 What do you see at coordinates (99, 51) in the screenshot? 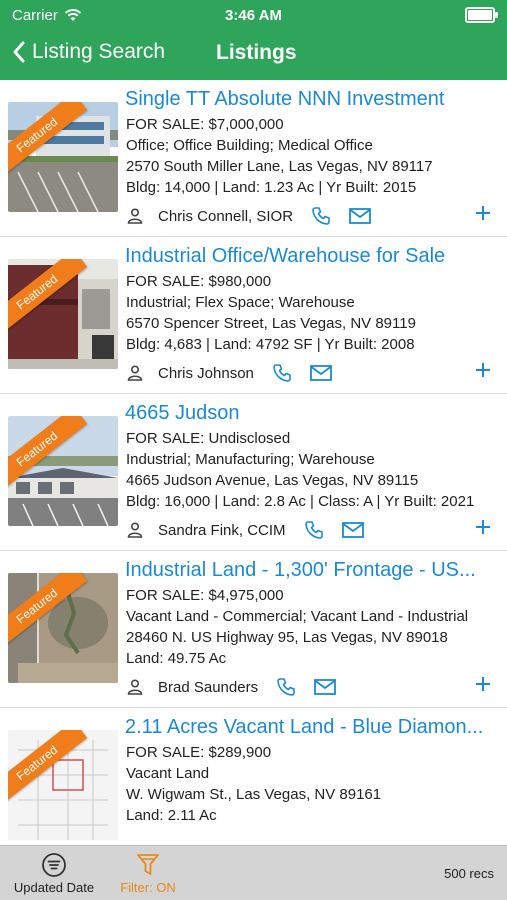
I see `back-label: Listing Search` at bounding box center [99, 51].